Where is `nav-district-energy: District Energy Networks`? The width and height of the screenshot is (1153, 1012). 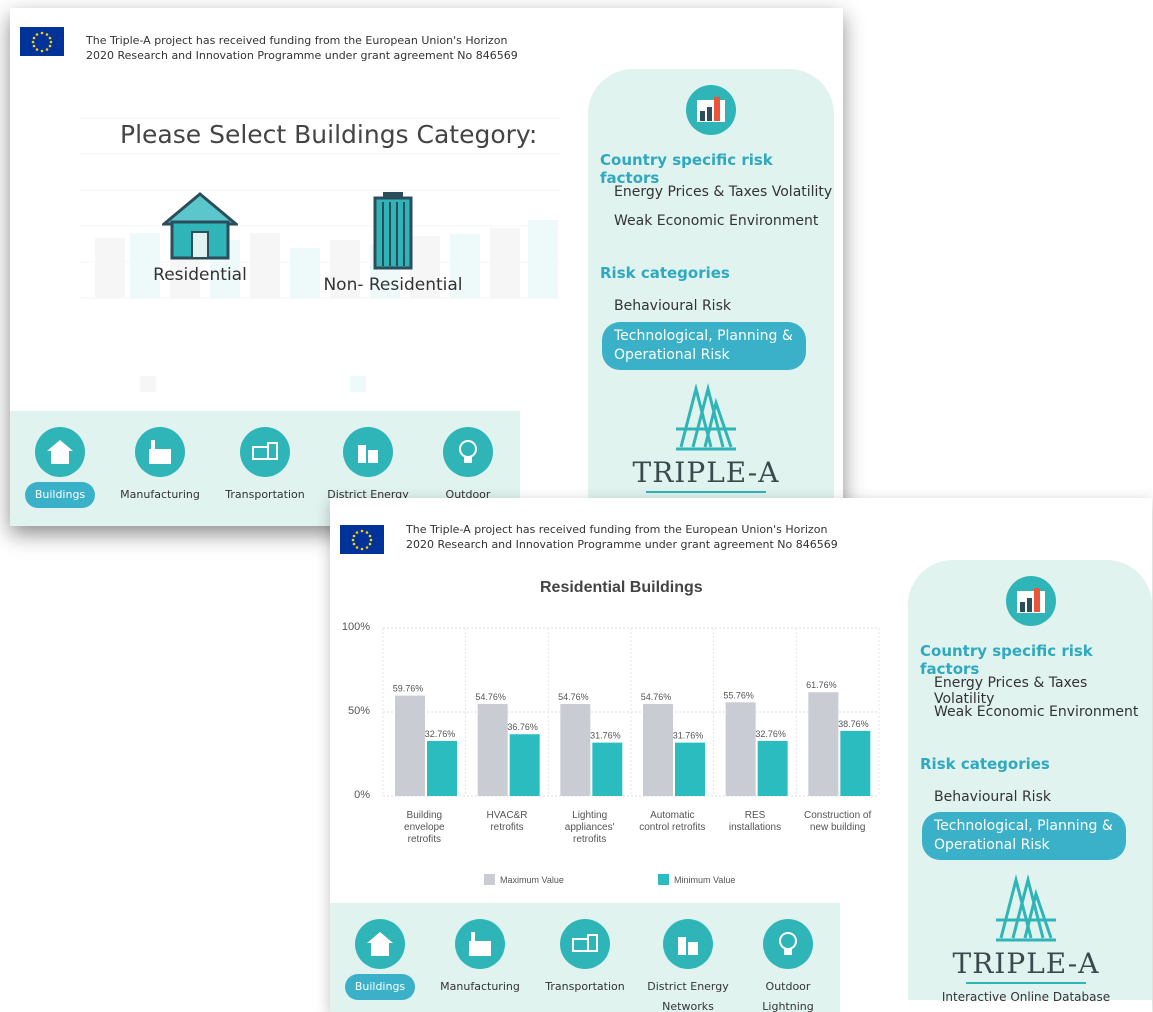
nav-district-energy: District Energy Networks is located at coordinates (688, 965).